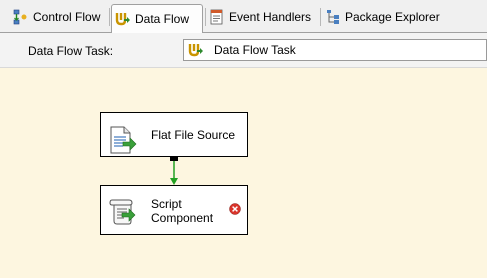 Image resolution: width=487 pixels, height=278 pixels. What do you see at coordinates (335, 50) in the screenshot?
I see `data-flow-task-selector: Data Flow Task` at bounding box center [335, 50].